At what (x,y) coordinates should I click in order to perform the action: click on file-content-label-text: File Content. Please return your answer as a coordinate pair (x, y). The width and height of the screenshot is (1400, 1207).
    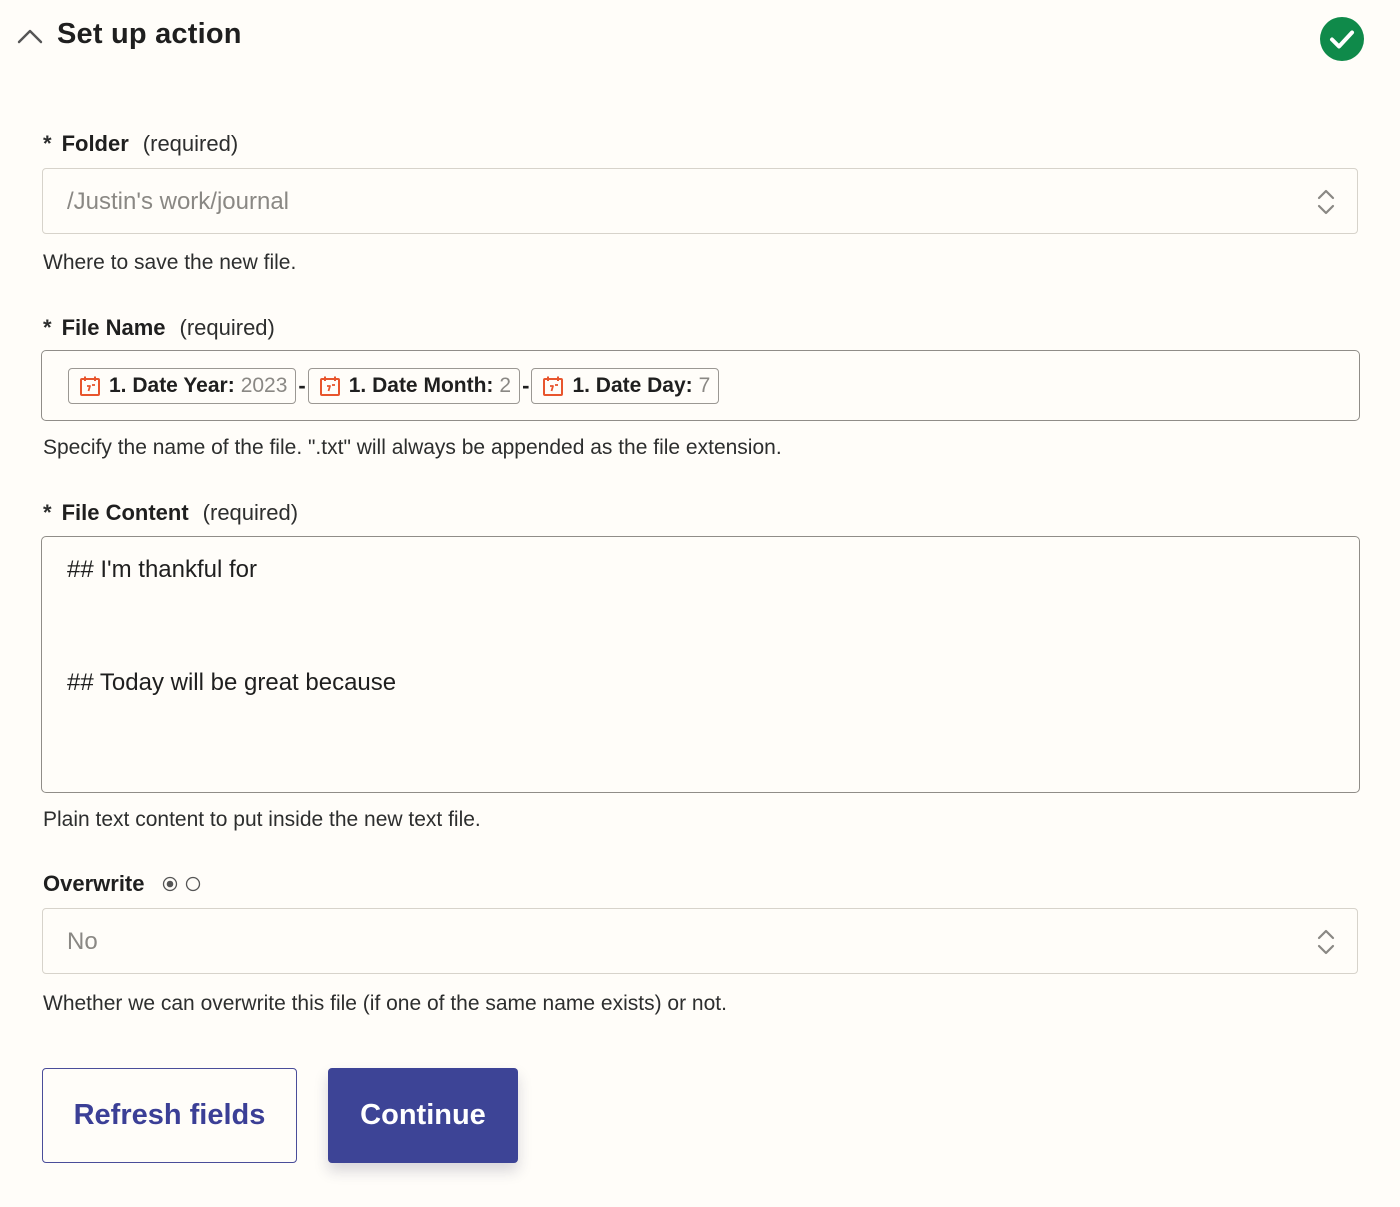
    Looking at the image, I should click on (125, 512).